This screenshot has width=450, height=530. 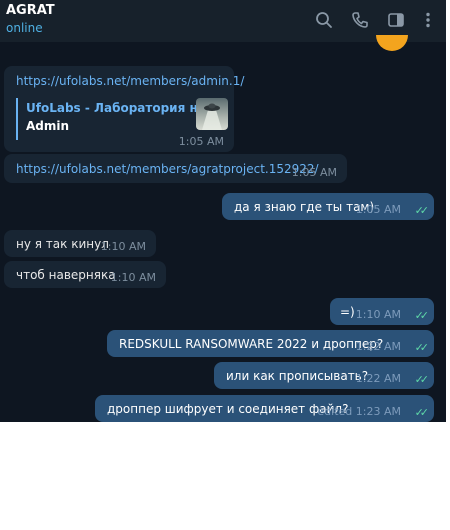 I want to click on avatar, so click(x=392, y=43).